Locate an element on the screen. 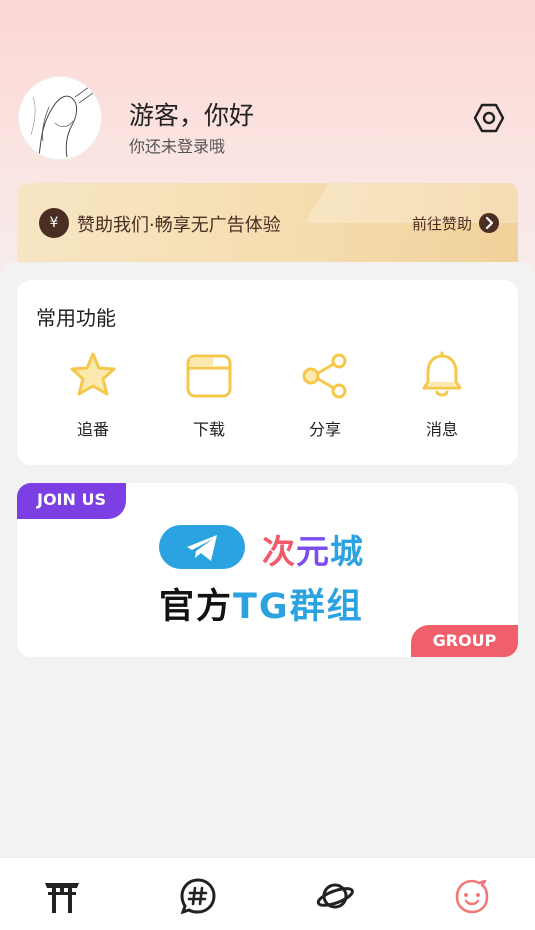  sponsor-banner: ¥ 赞助我们·畅享无广告体验 前往赞助 is located at coordinates (267, 228).